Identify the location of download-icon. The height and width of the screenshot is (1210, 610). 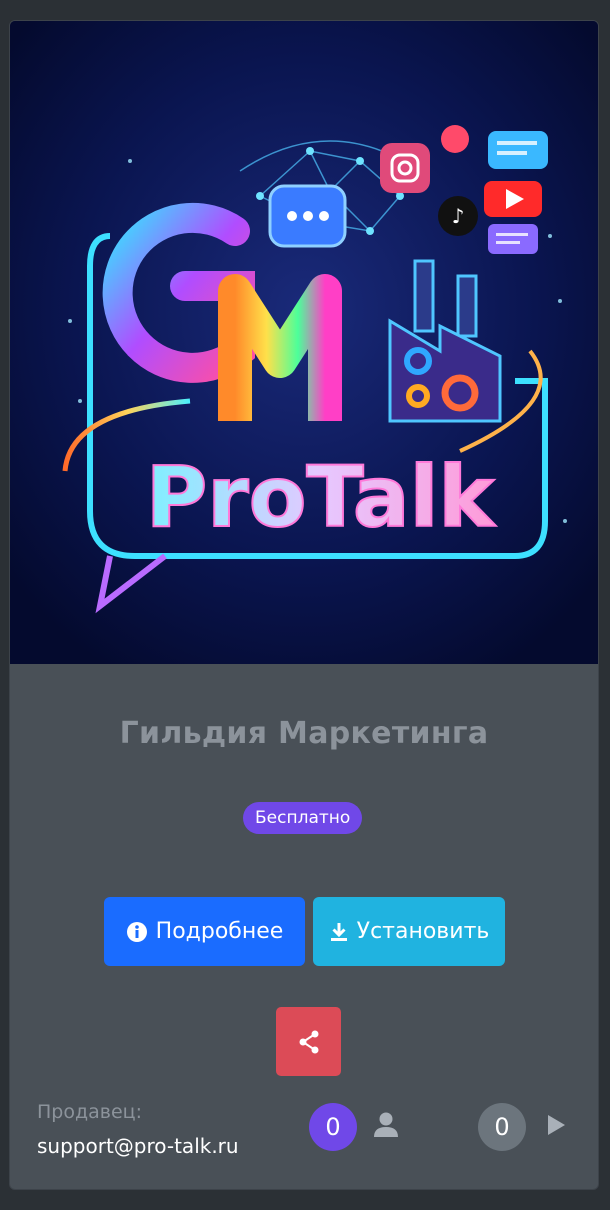
(338, 931).